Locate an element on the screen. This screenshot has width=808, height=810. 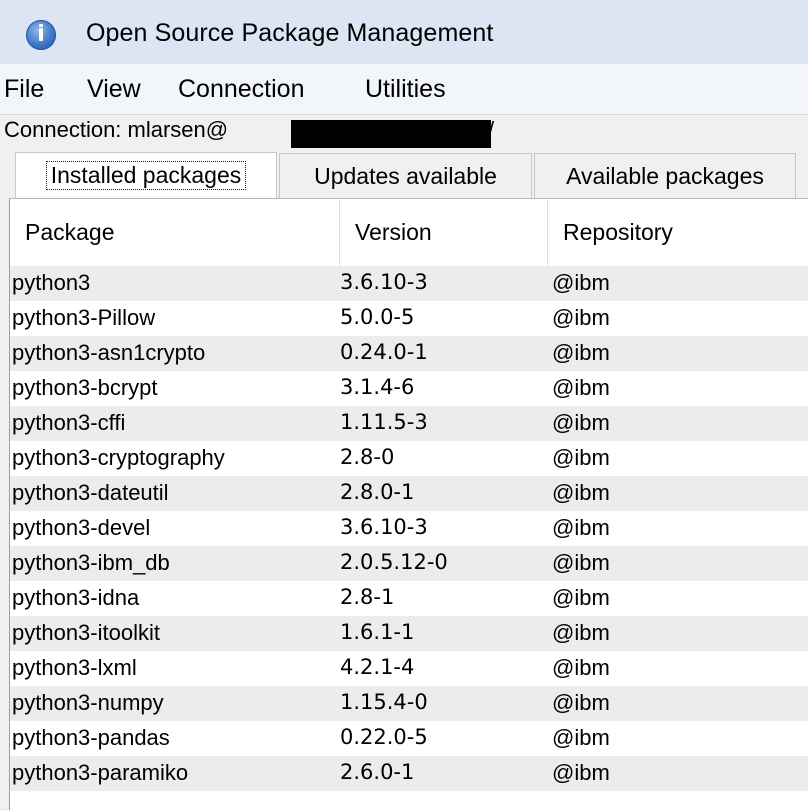
tab-updates-label: Updates available is located at coordinates (405, 175).